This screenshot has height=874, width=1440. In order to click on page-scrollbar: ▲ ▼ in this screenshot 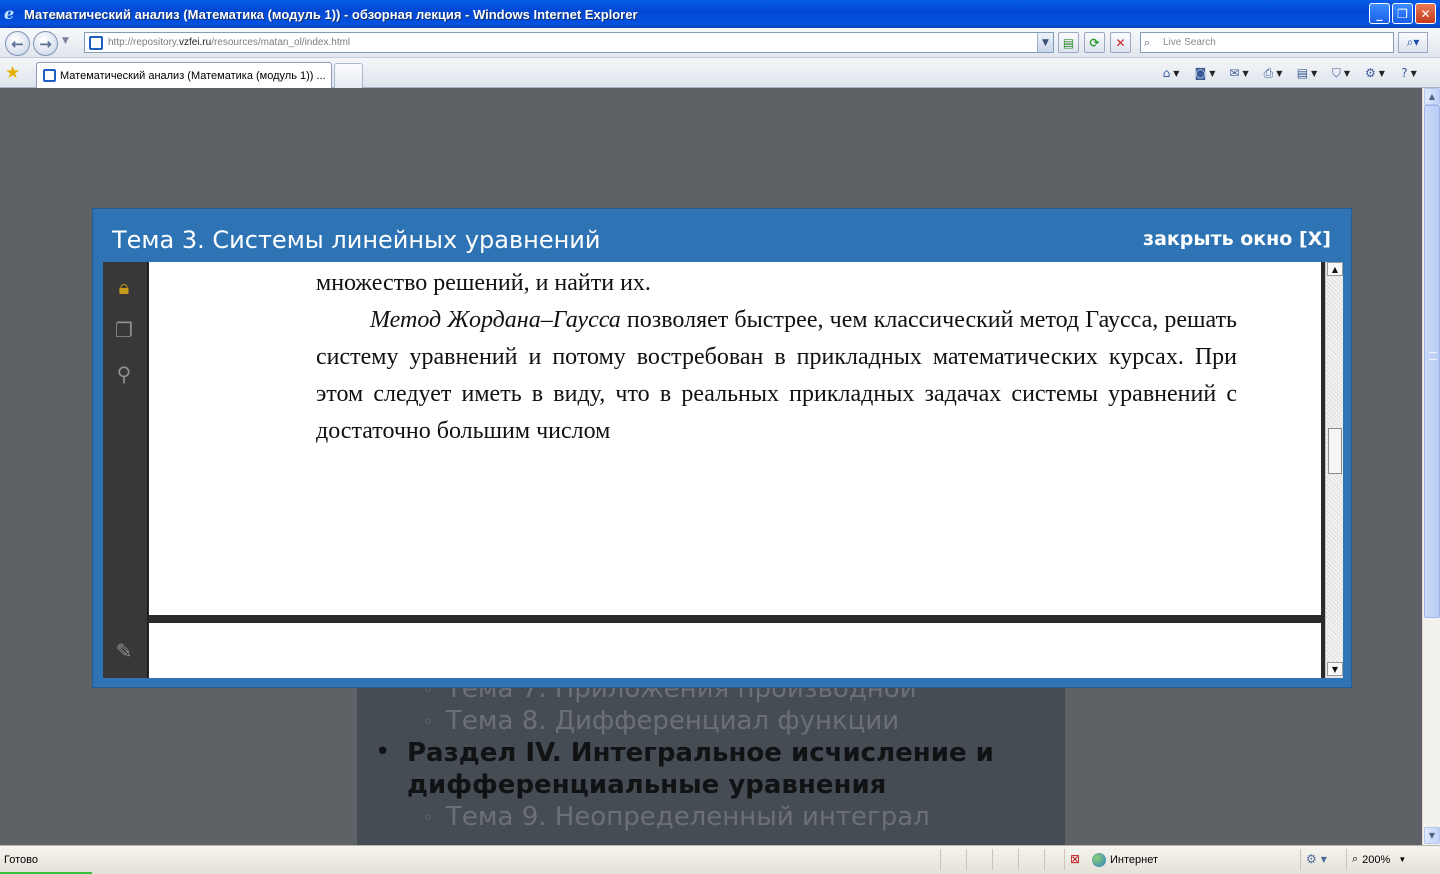, I will do `click(1431, 466)`.